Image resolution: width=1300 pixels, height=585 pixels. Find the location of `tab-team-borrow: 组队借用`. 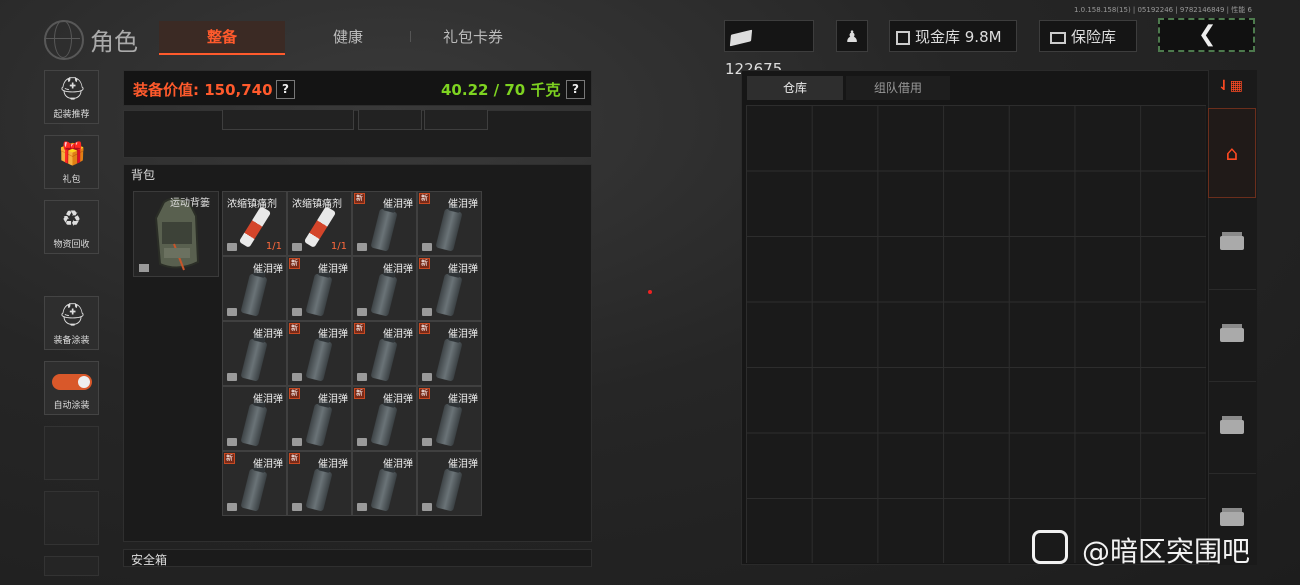

tab-team-borrow: 组队借用 is located at coordinates (898, 88).